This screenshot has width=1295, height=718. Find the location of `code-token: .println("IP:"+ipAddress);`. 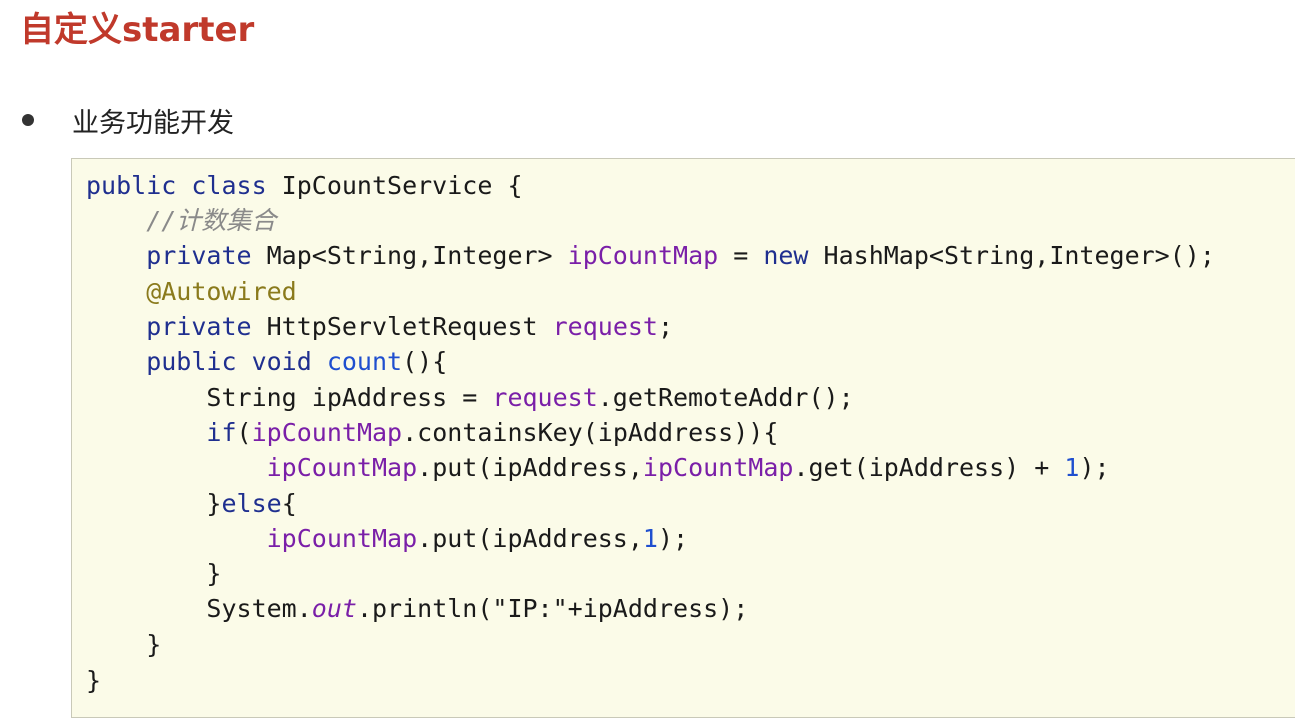

code-token: .println("IP:"+ipAddress); is located at coordinates (552, 608).